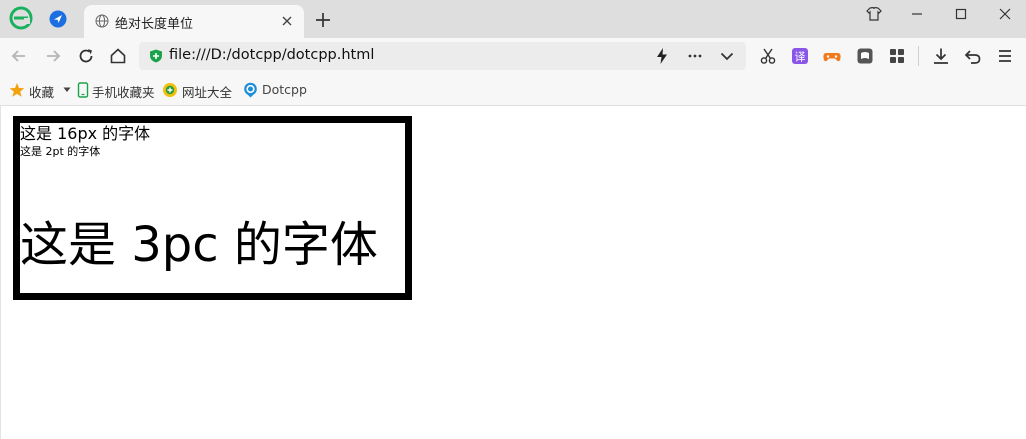 The width and height of the screenshot is (1026, 439). Describe the element at coordinates (19, 56) in the screenshot. I see `back-icon` at that location.